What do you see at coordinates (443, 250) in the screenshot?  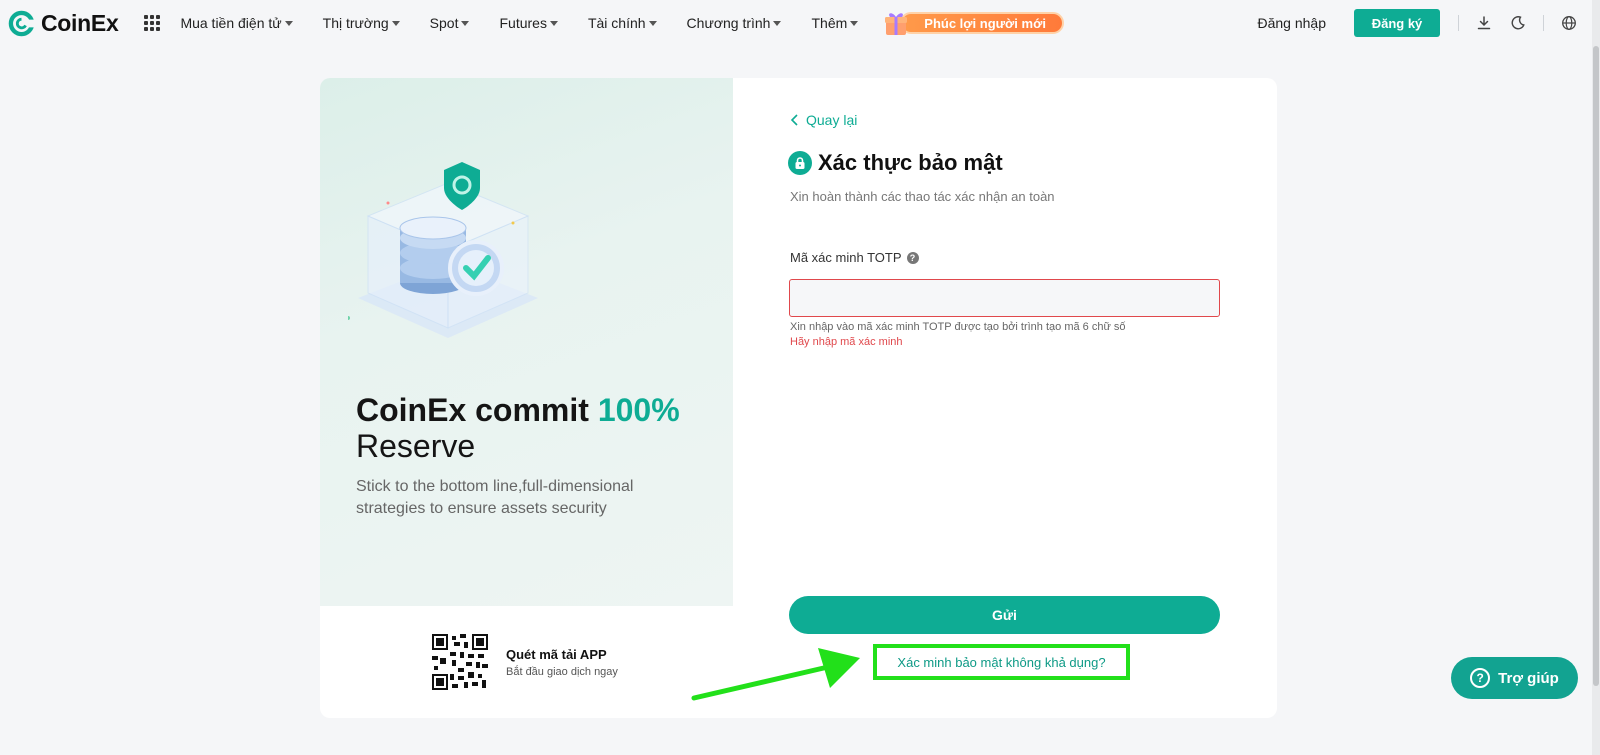 I see `reserve-shield-illustration` at bounding box center [443, 250].